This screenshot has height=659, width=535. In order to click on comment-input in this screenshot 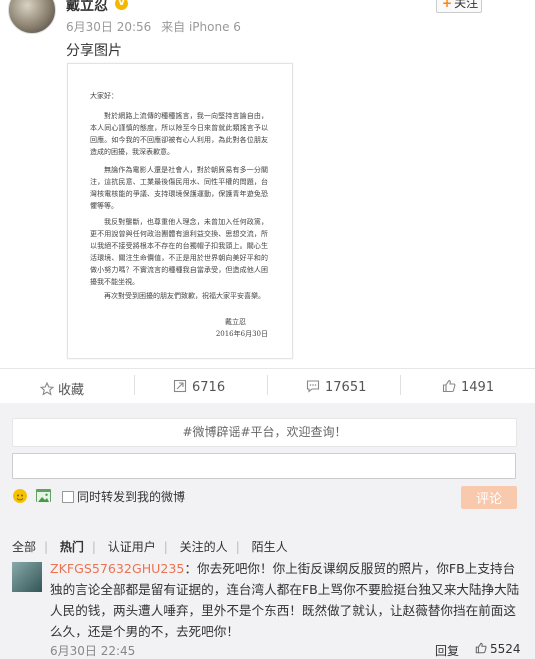, I will do `click(264, 466)`.